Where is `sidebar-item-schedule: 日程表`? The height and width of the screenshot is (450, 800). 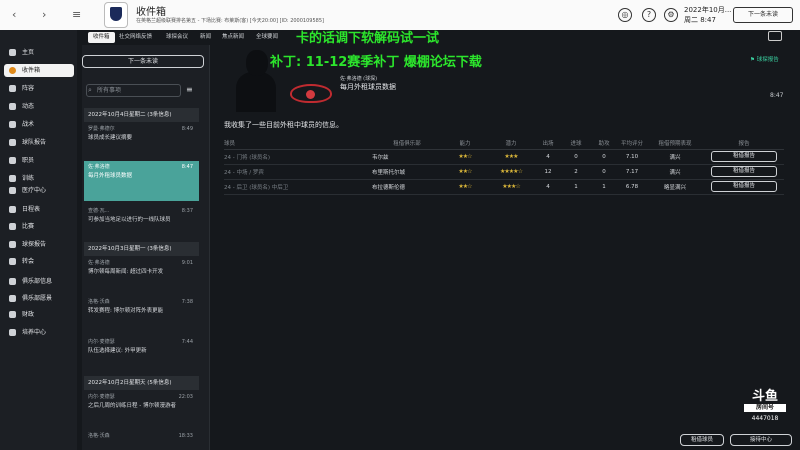 sidebar-item-schedule: 日程表 is located at coordinates (39, 209).